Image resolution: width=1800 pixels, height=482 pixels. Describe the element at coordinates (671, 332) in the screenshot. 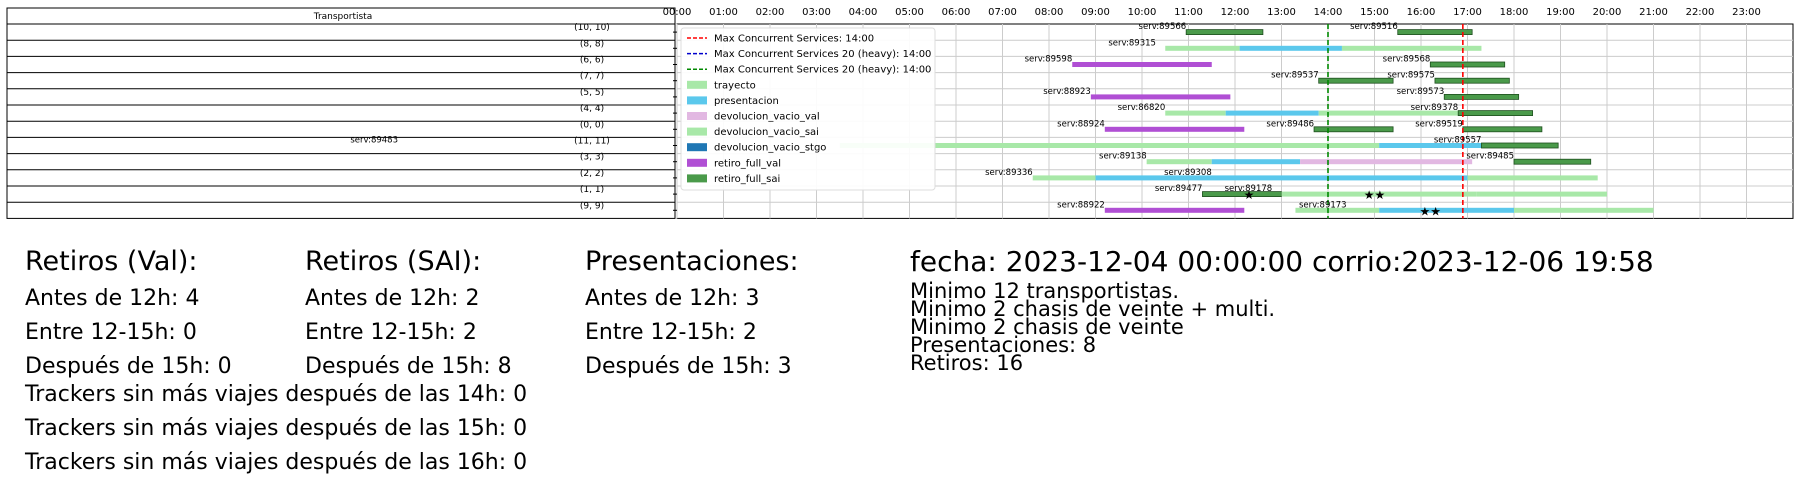

I see `presentaciones-entre: Entre 12-15h: 2` at that location.